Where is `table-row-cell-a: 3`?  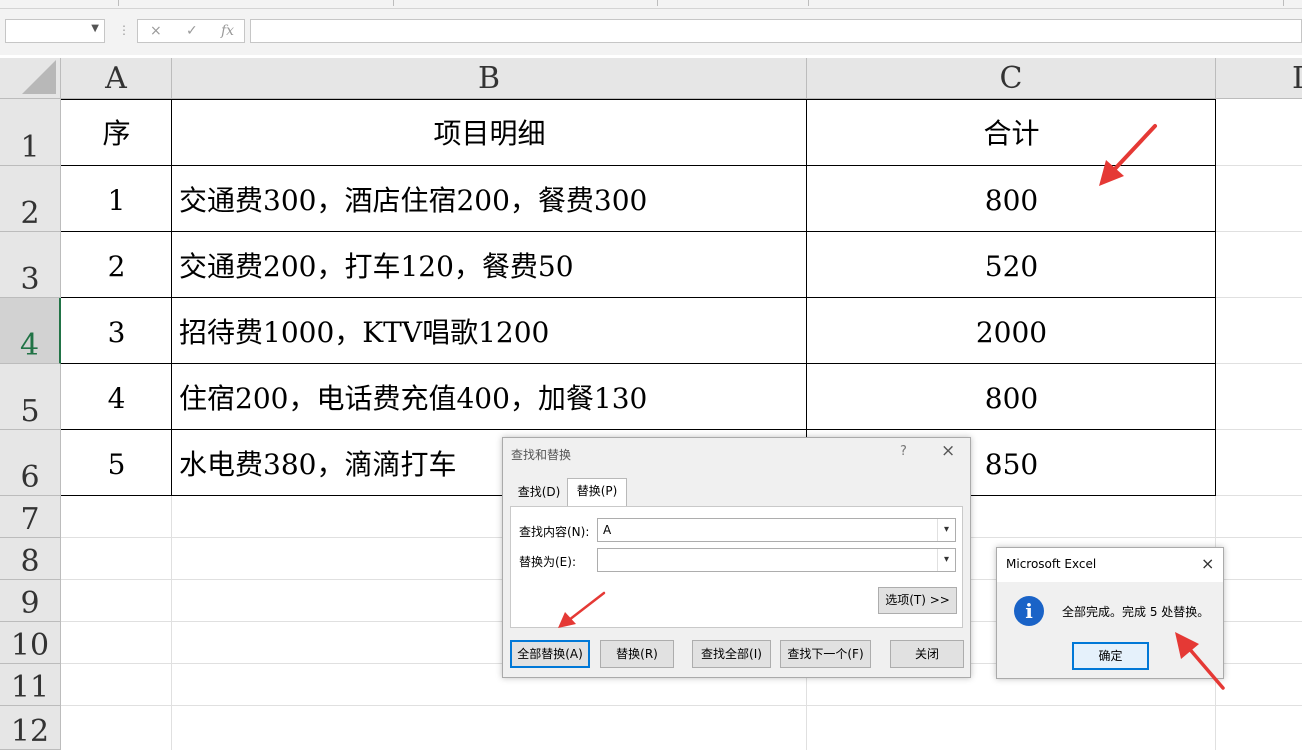 table-row-cell-a: 3 is located at coordinates (116, 331).